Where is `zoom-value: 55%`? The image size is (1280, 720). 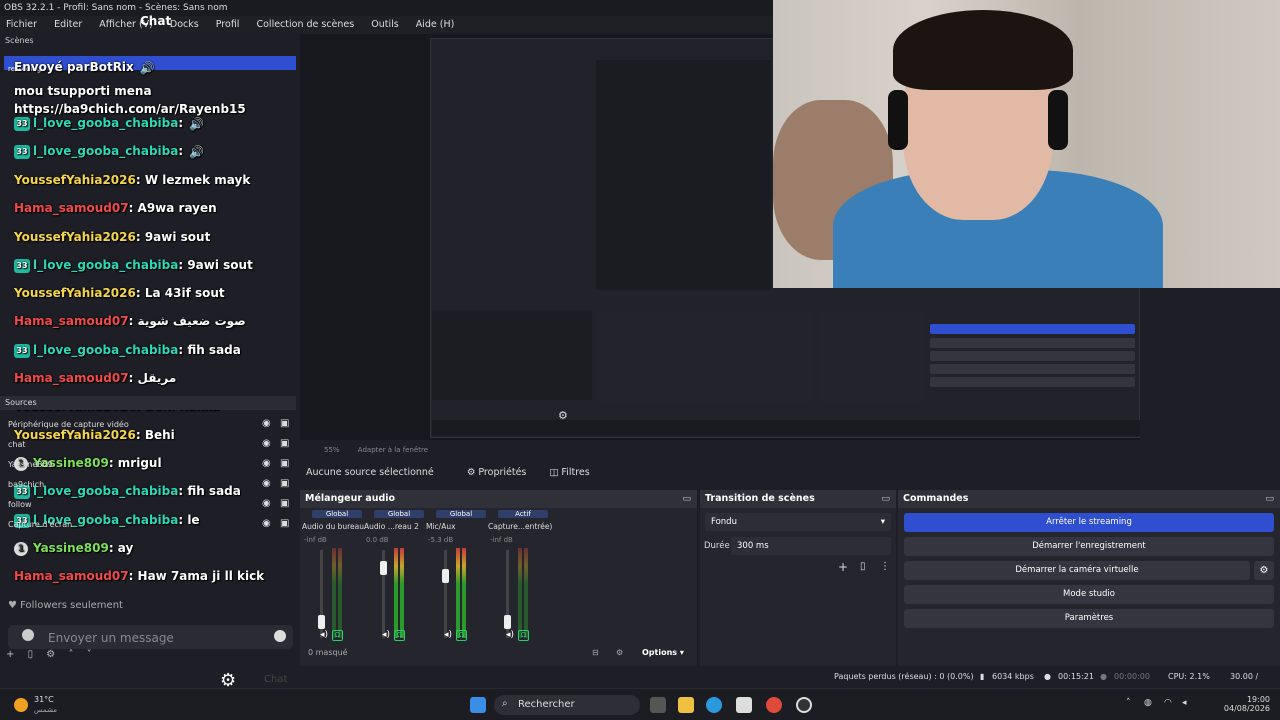
zoom-value: 55% is located at coordinates (332, 450).